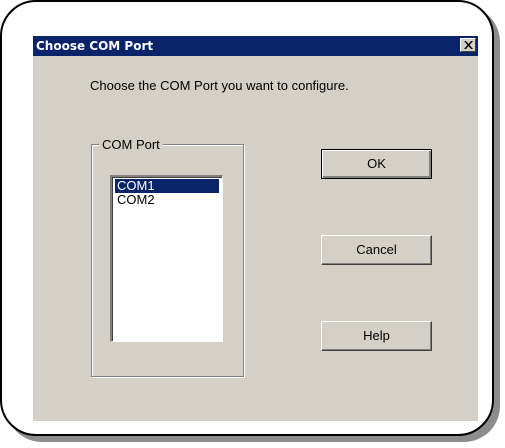 The height and width of the screenshot is (448, 505). What do you see at coordinates (255, 46) in the screenshot?
I see `title-bar: Choose COM Port` at bounding box center [255, 46].